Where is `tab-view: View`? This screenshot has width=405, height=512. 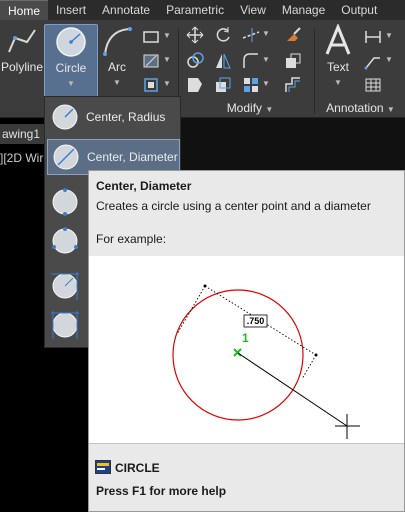 tab-view: View is located at coordinates (253, 10).